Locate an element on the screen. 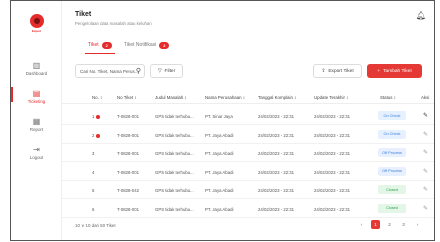 Image resolution: width=440 pixels, height=242 pixels. sidebar-item-label: Dashboard is located at coordinates (36, 73).